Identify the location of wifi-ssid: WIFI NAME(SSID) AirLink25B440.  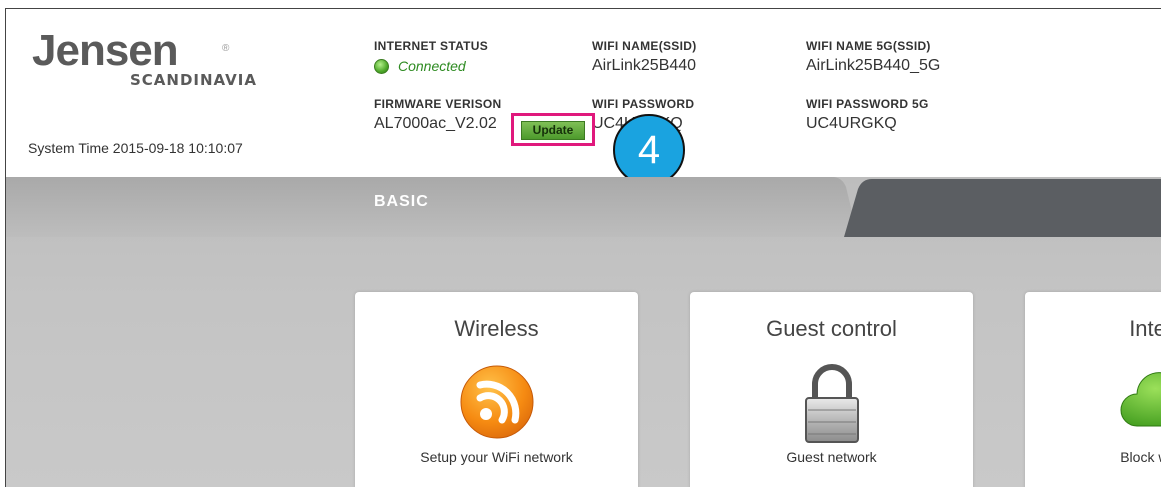
(644, 57).